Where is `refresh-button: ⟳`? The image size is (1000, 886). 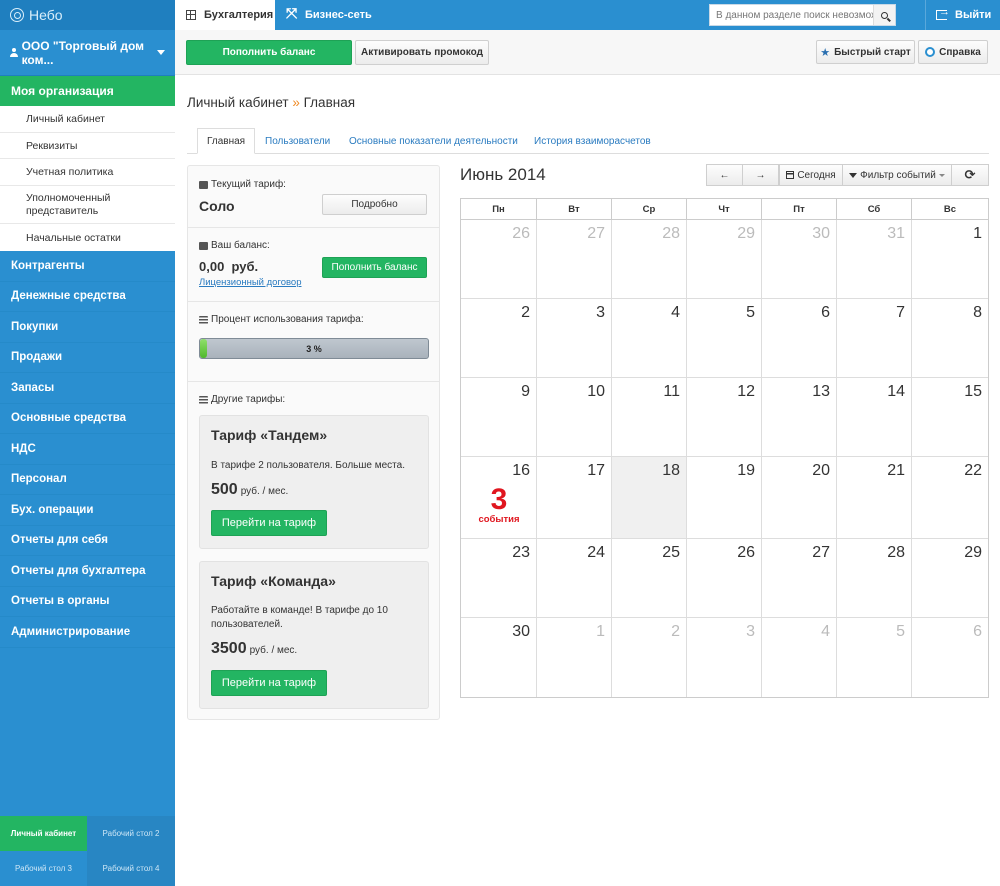 refresh-button: ⟳ is located at coordinates (970, 175).